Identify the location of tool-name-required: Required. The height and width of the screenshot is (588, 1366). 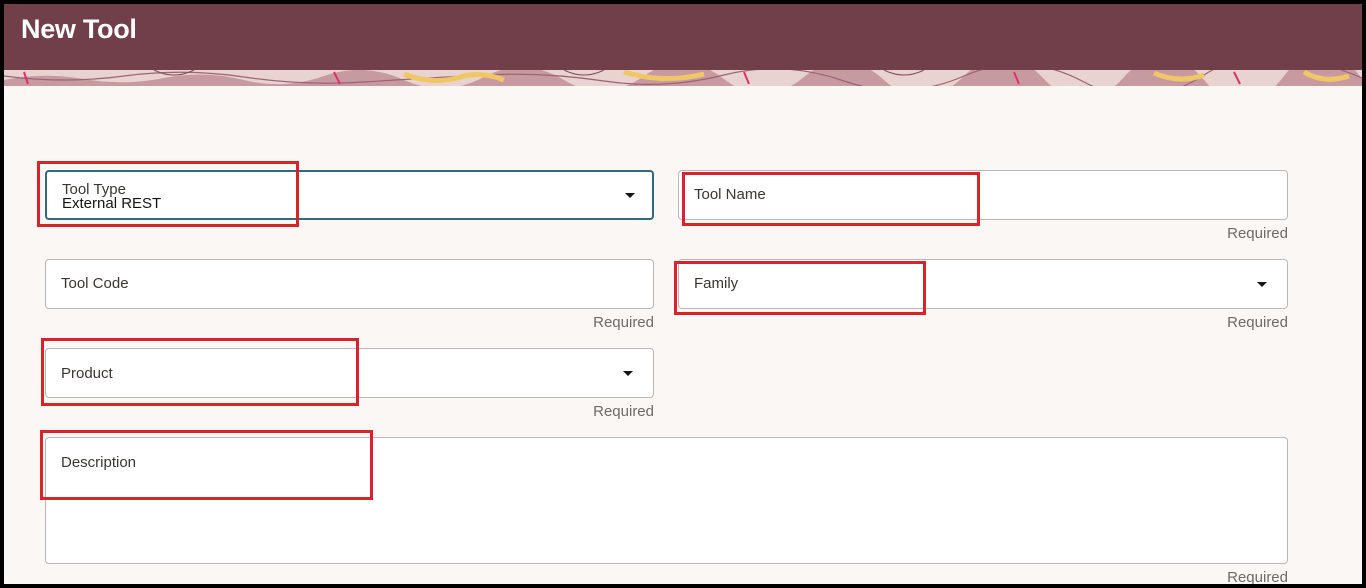
(1257, 233).